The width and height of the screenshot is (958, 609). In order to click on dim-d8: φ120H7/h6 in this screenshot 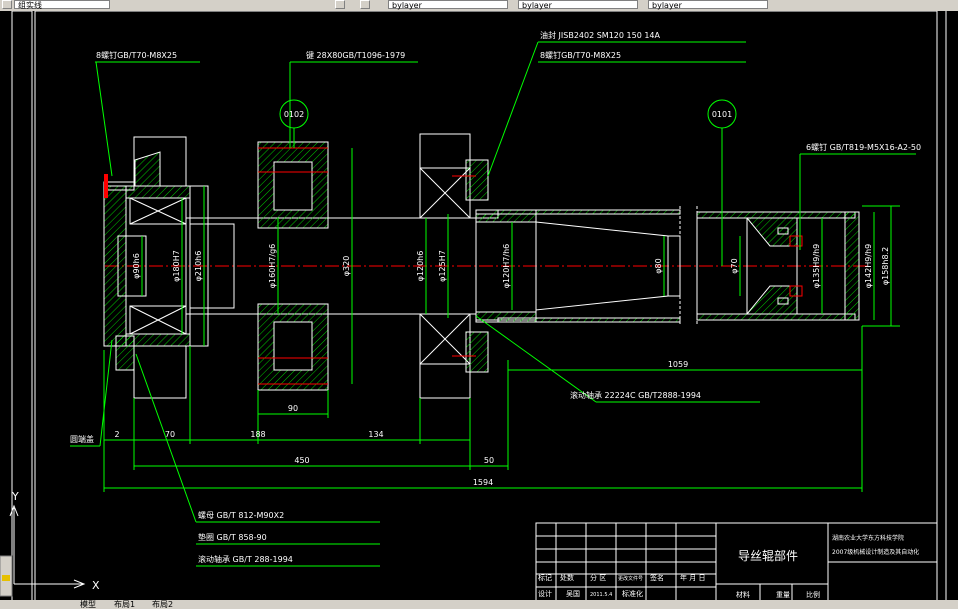, I will do `click(506, 266)`.